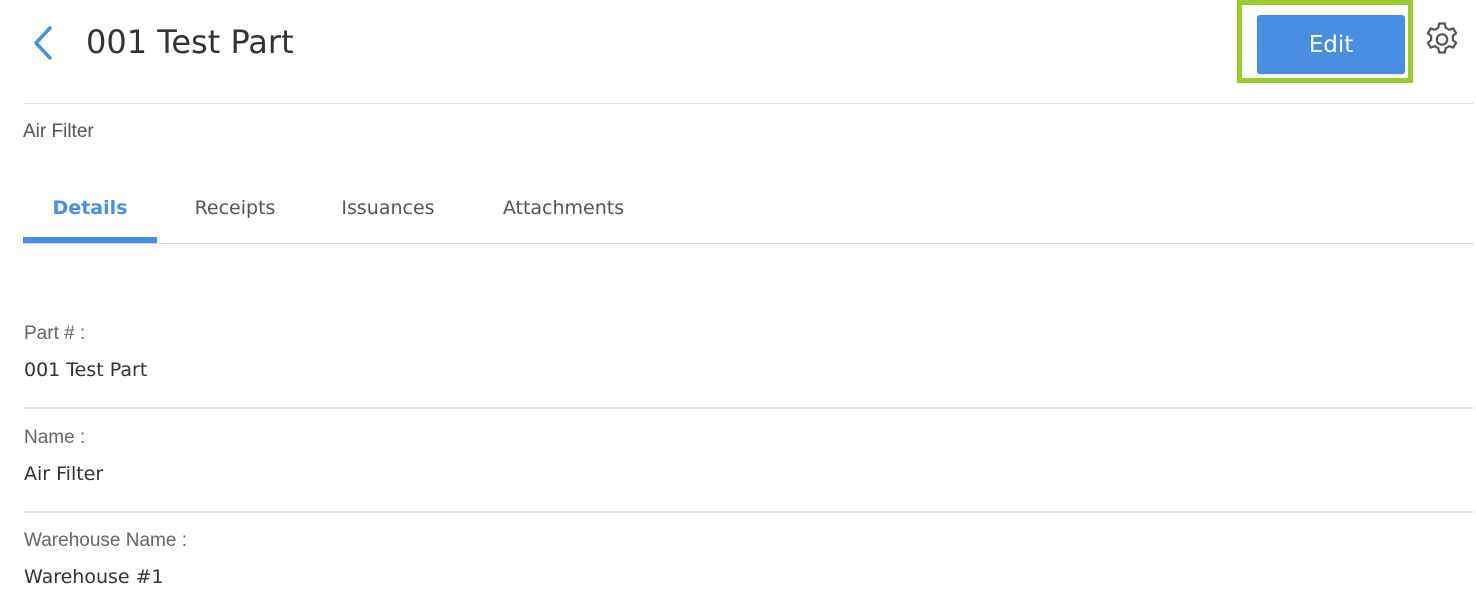 The width and height of the screenshot is (1476, 594). Describe the element at coordinates (749, 559) in the screenshot. I see `detail-field-warehouse-name: Warehouse Name : Warehouse #1` at that location.